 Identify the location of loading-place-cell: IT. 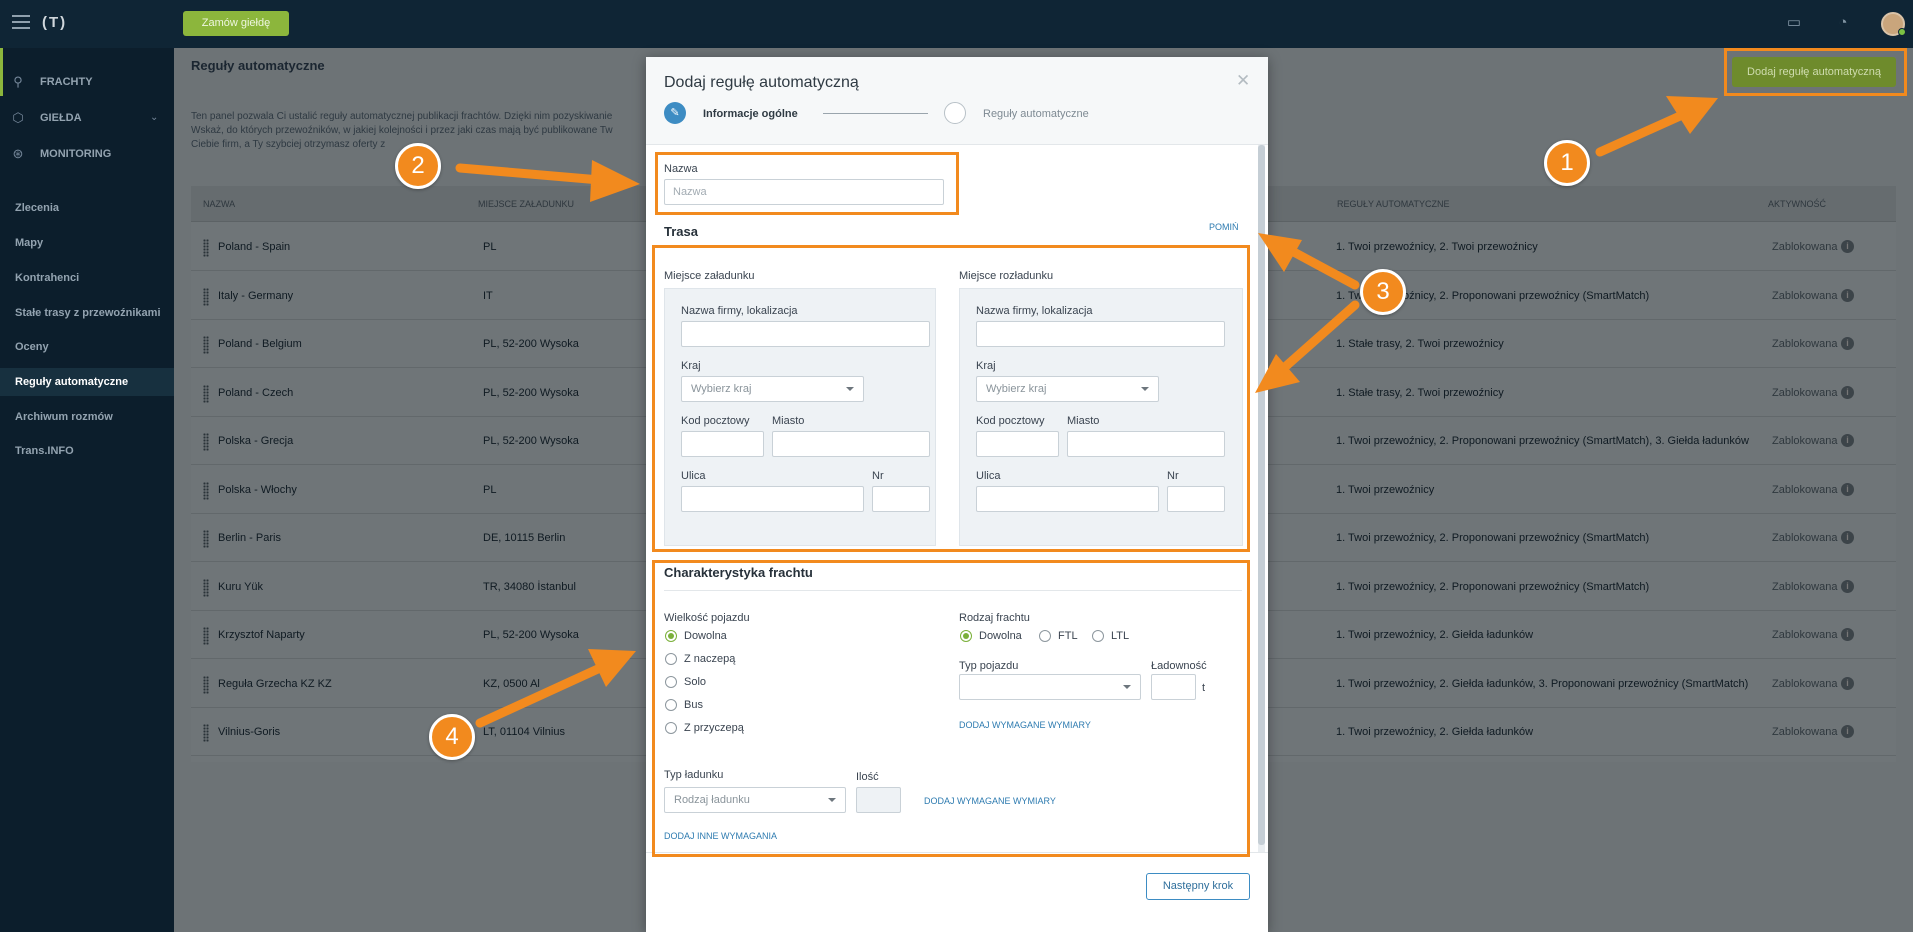
(488, 295).